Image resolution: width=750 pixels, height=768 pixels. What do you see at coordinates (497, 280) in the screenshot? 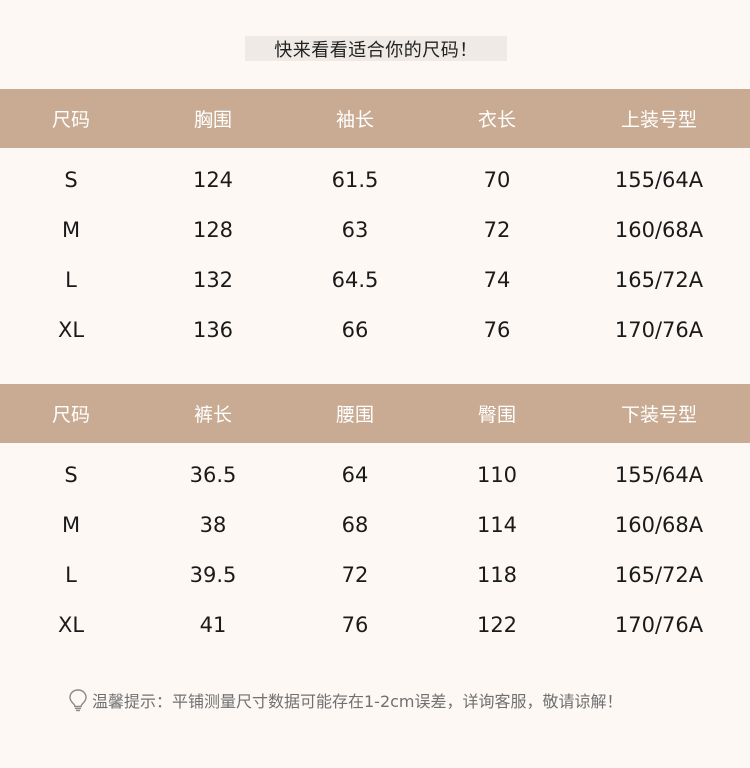
I see `table-cell: 74` at bounding box center [497, 280].